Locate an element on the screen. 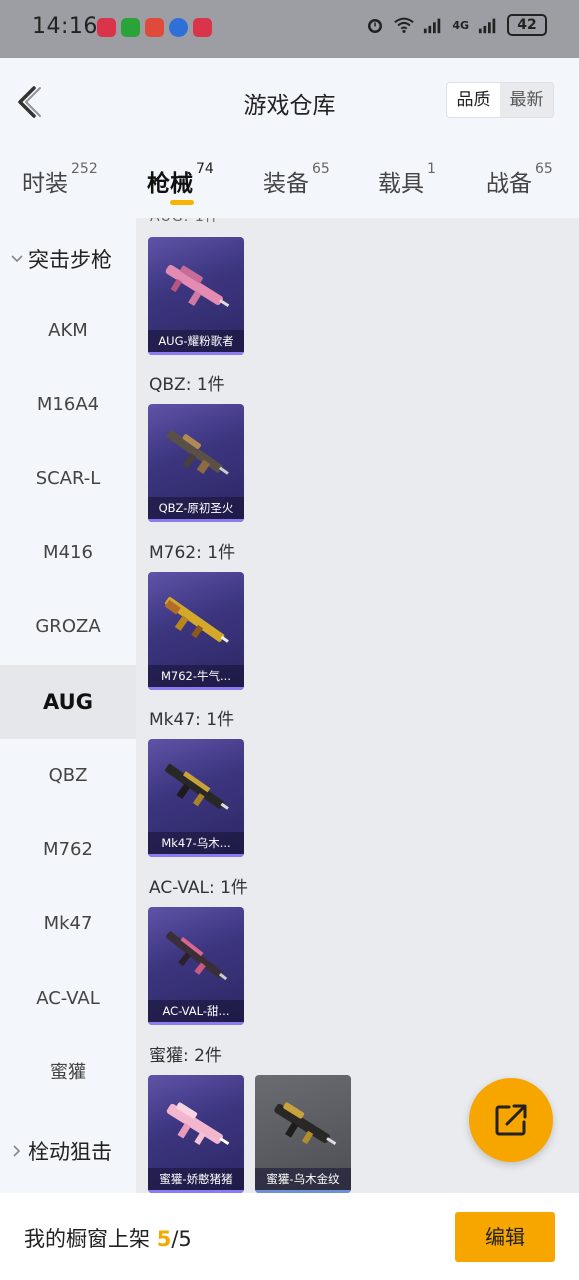 The height and width of the screenshot is (1280, 579). weapon-card: 蜜獾-娇憨猪猪 is located at coordinates (196, 1134).